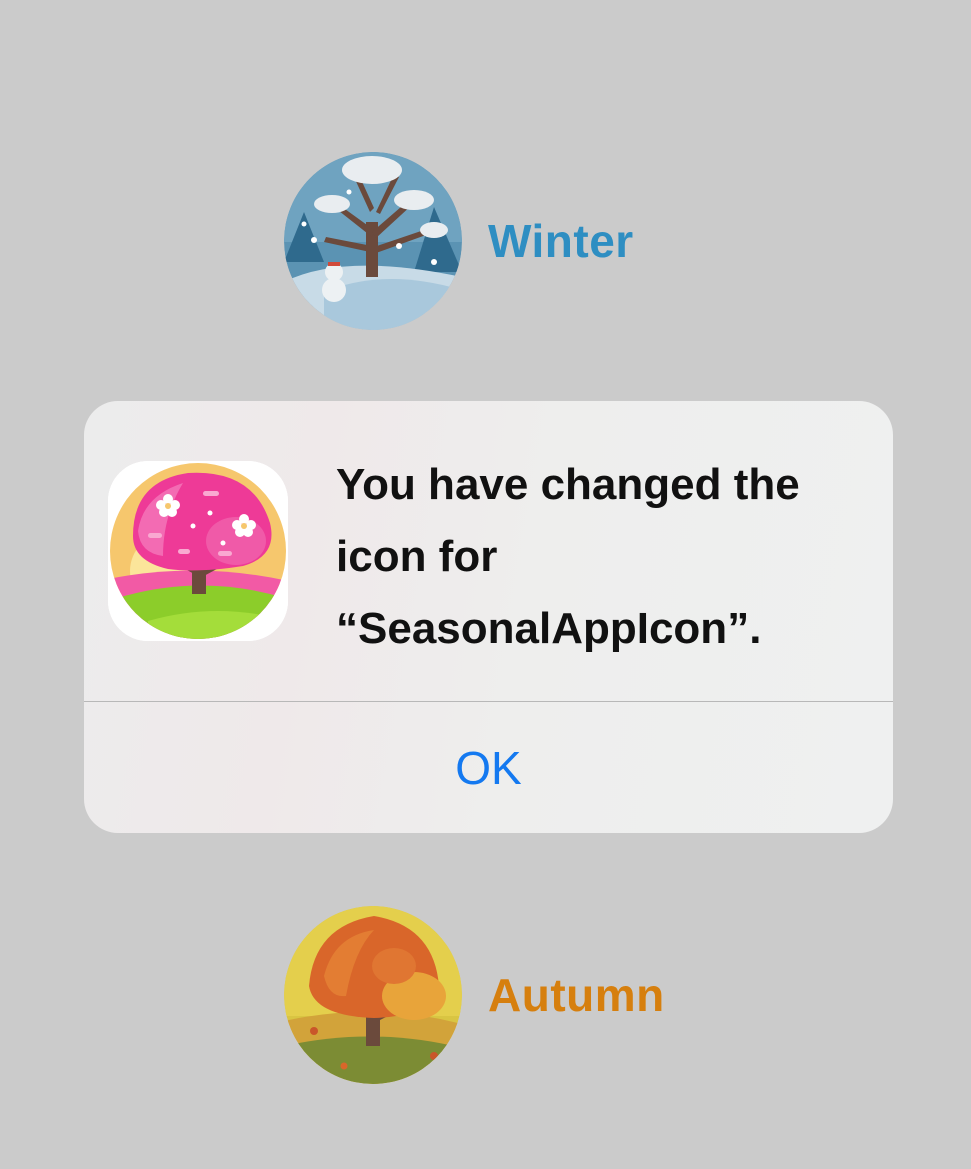 Image resolution: width=971 pixels, height=1169 pixels. Describe the element at coordinates (373, 995) in the screenshot. I see `autumn-tree-icon` at that location.